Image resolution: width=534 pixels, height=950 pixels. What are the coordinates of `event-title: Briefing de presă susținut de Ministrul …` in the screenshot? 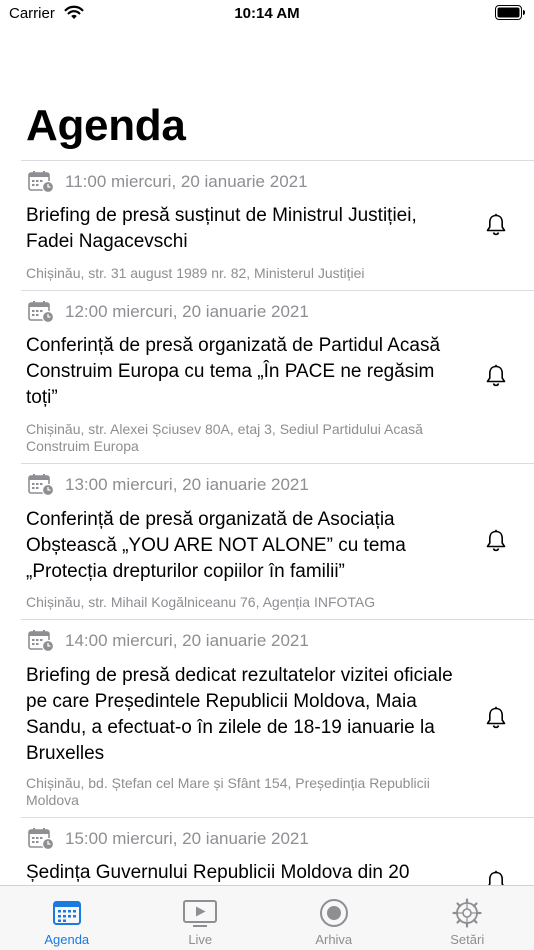 It's located at (221, 228).